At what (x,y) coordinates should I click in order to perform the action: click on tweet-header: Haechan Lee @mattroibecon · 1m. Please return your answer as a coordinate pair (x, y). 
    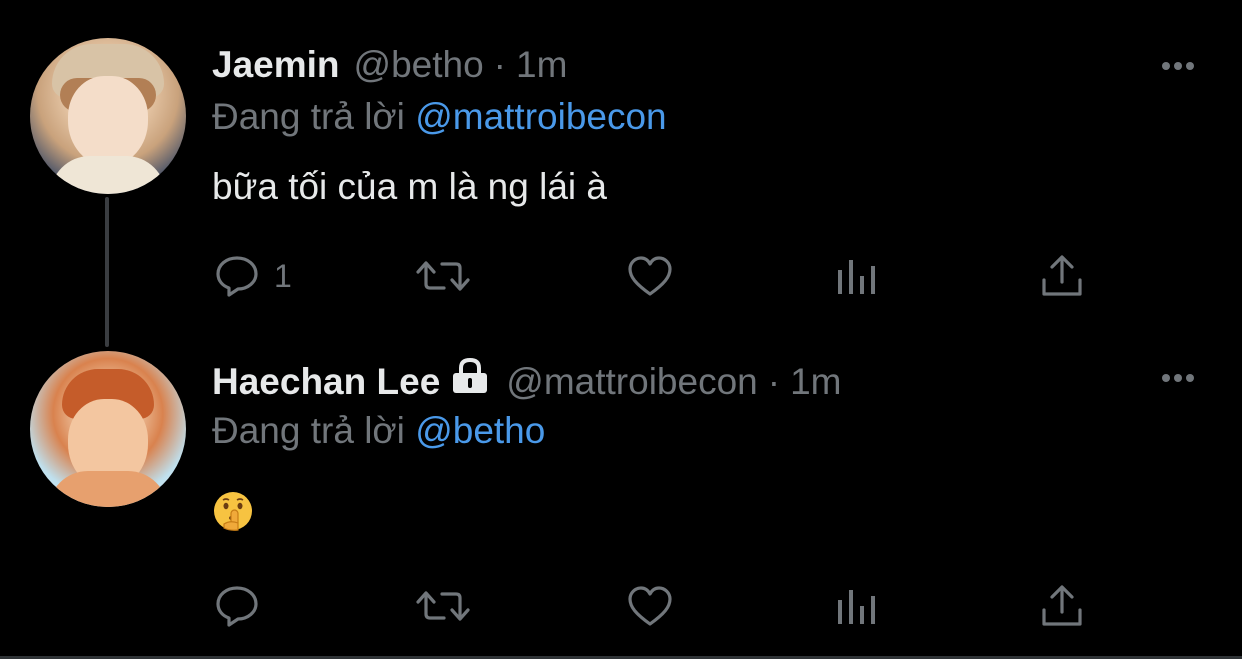
    Looking at the image, I should click on (526, 380).